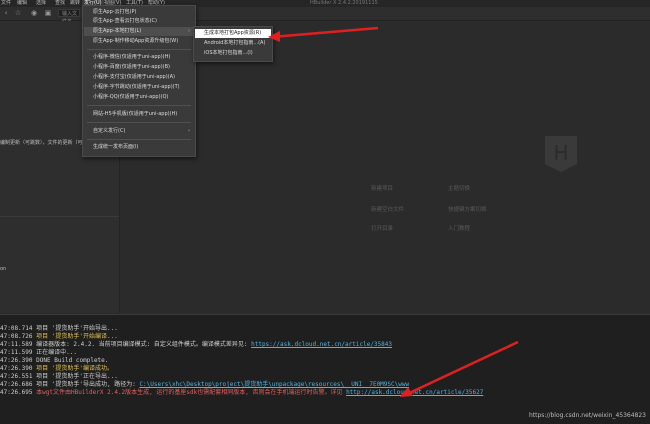  I want to click on menu-item-custom-release: 自定义发行(C), so click(109, 131).